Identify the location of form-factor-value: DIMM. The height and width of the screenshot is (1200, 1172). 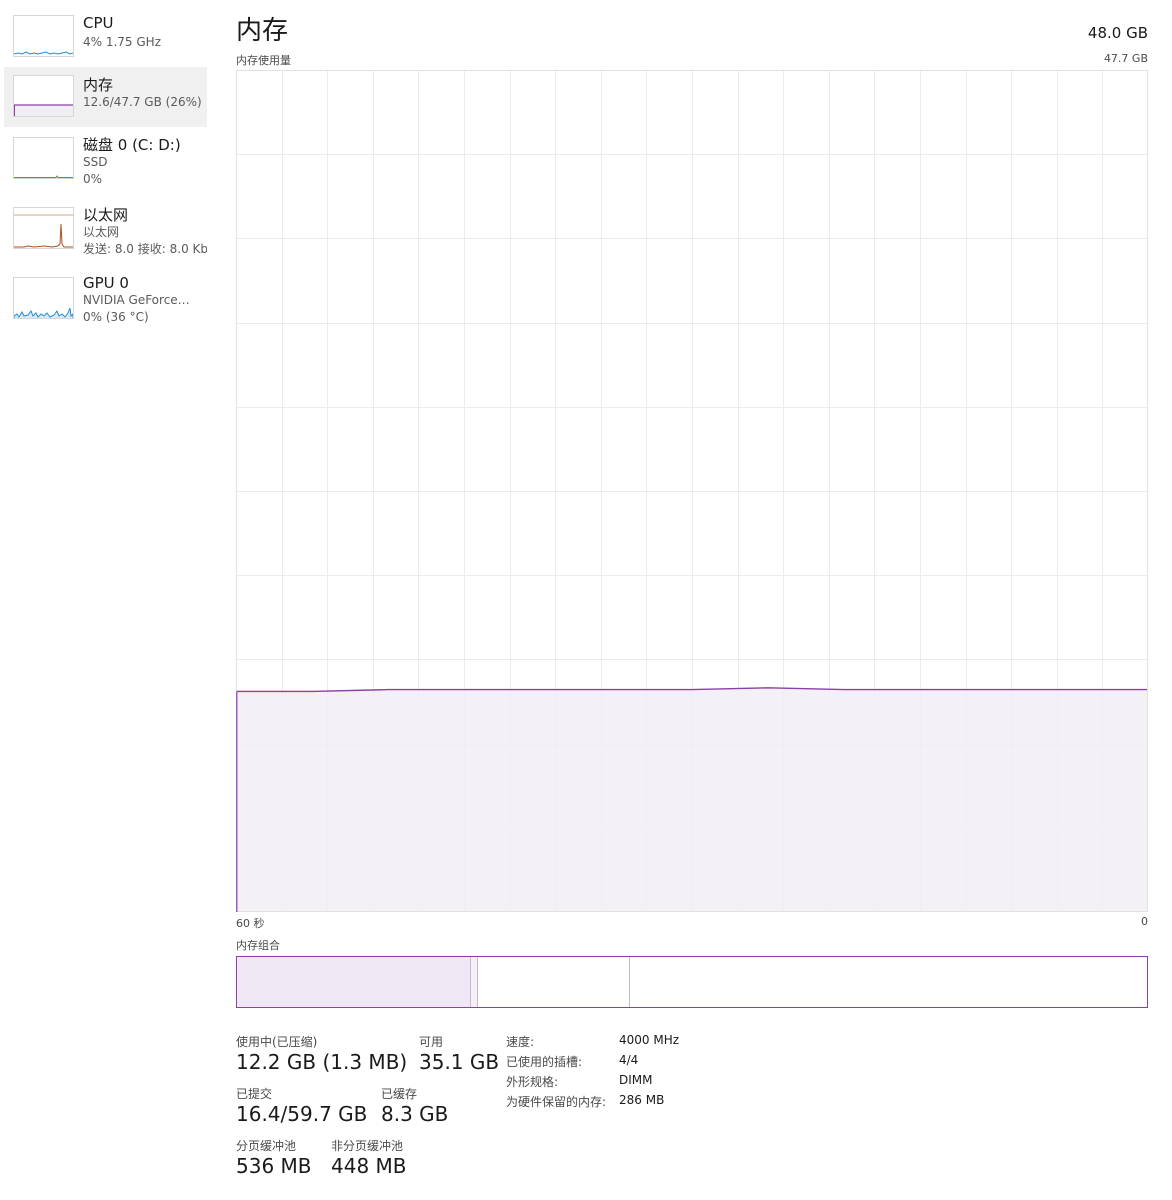
(636, 1080).